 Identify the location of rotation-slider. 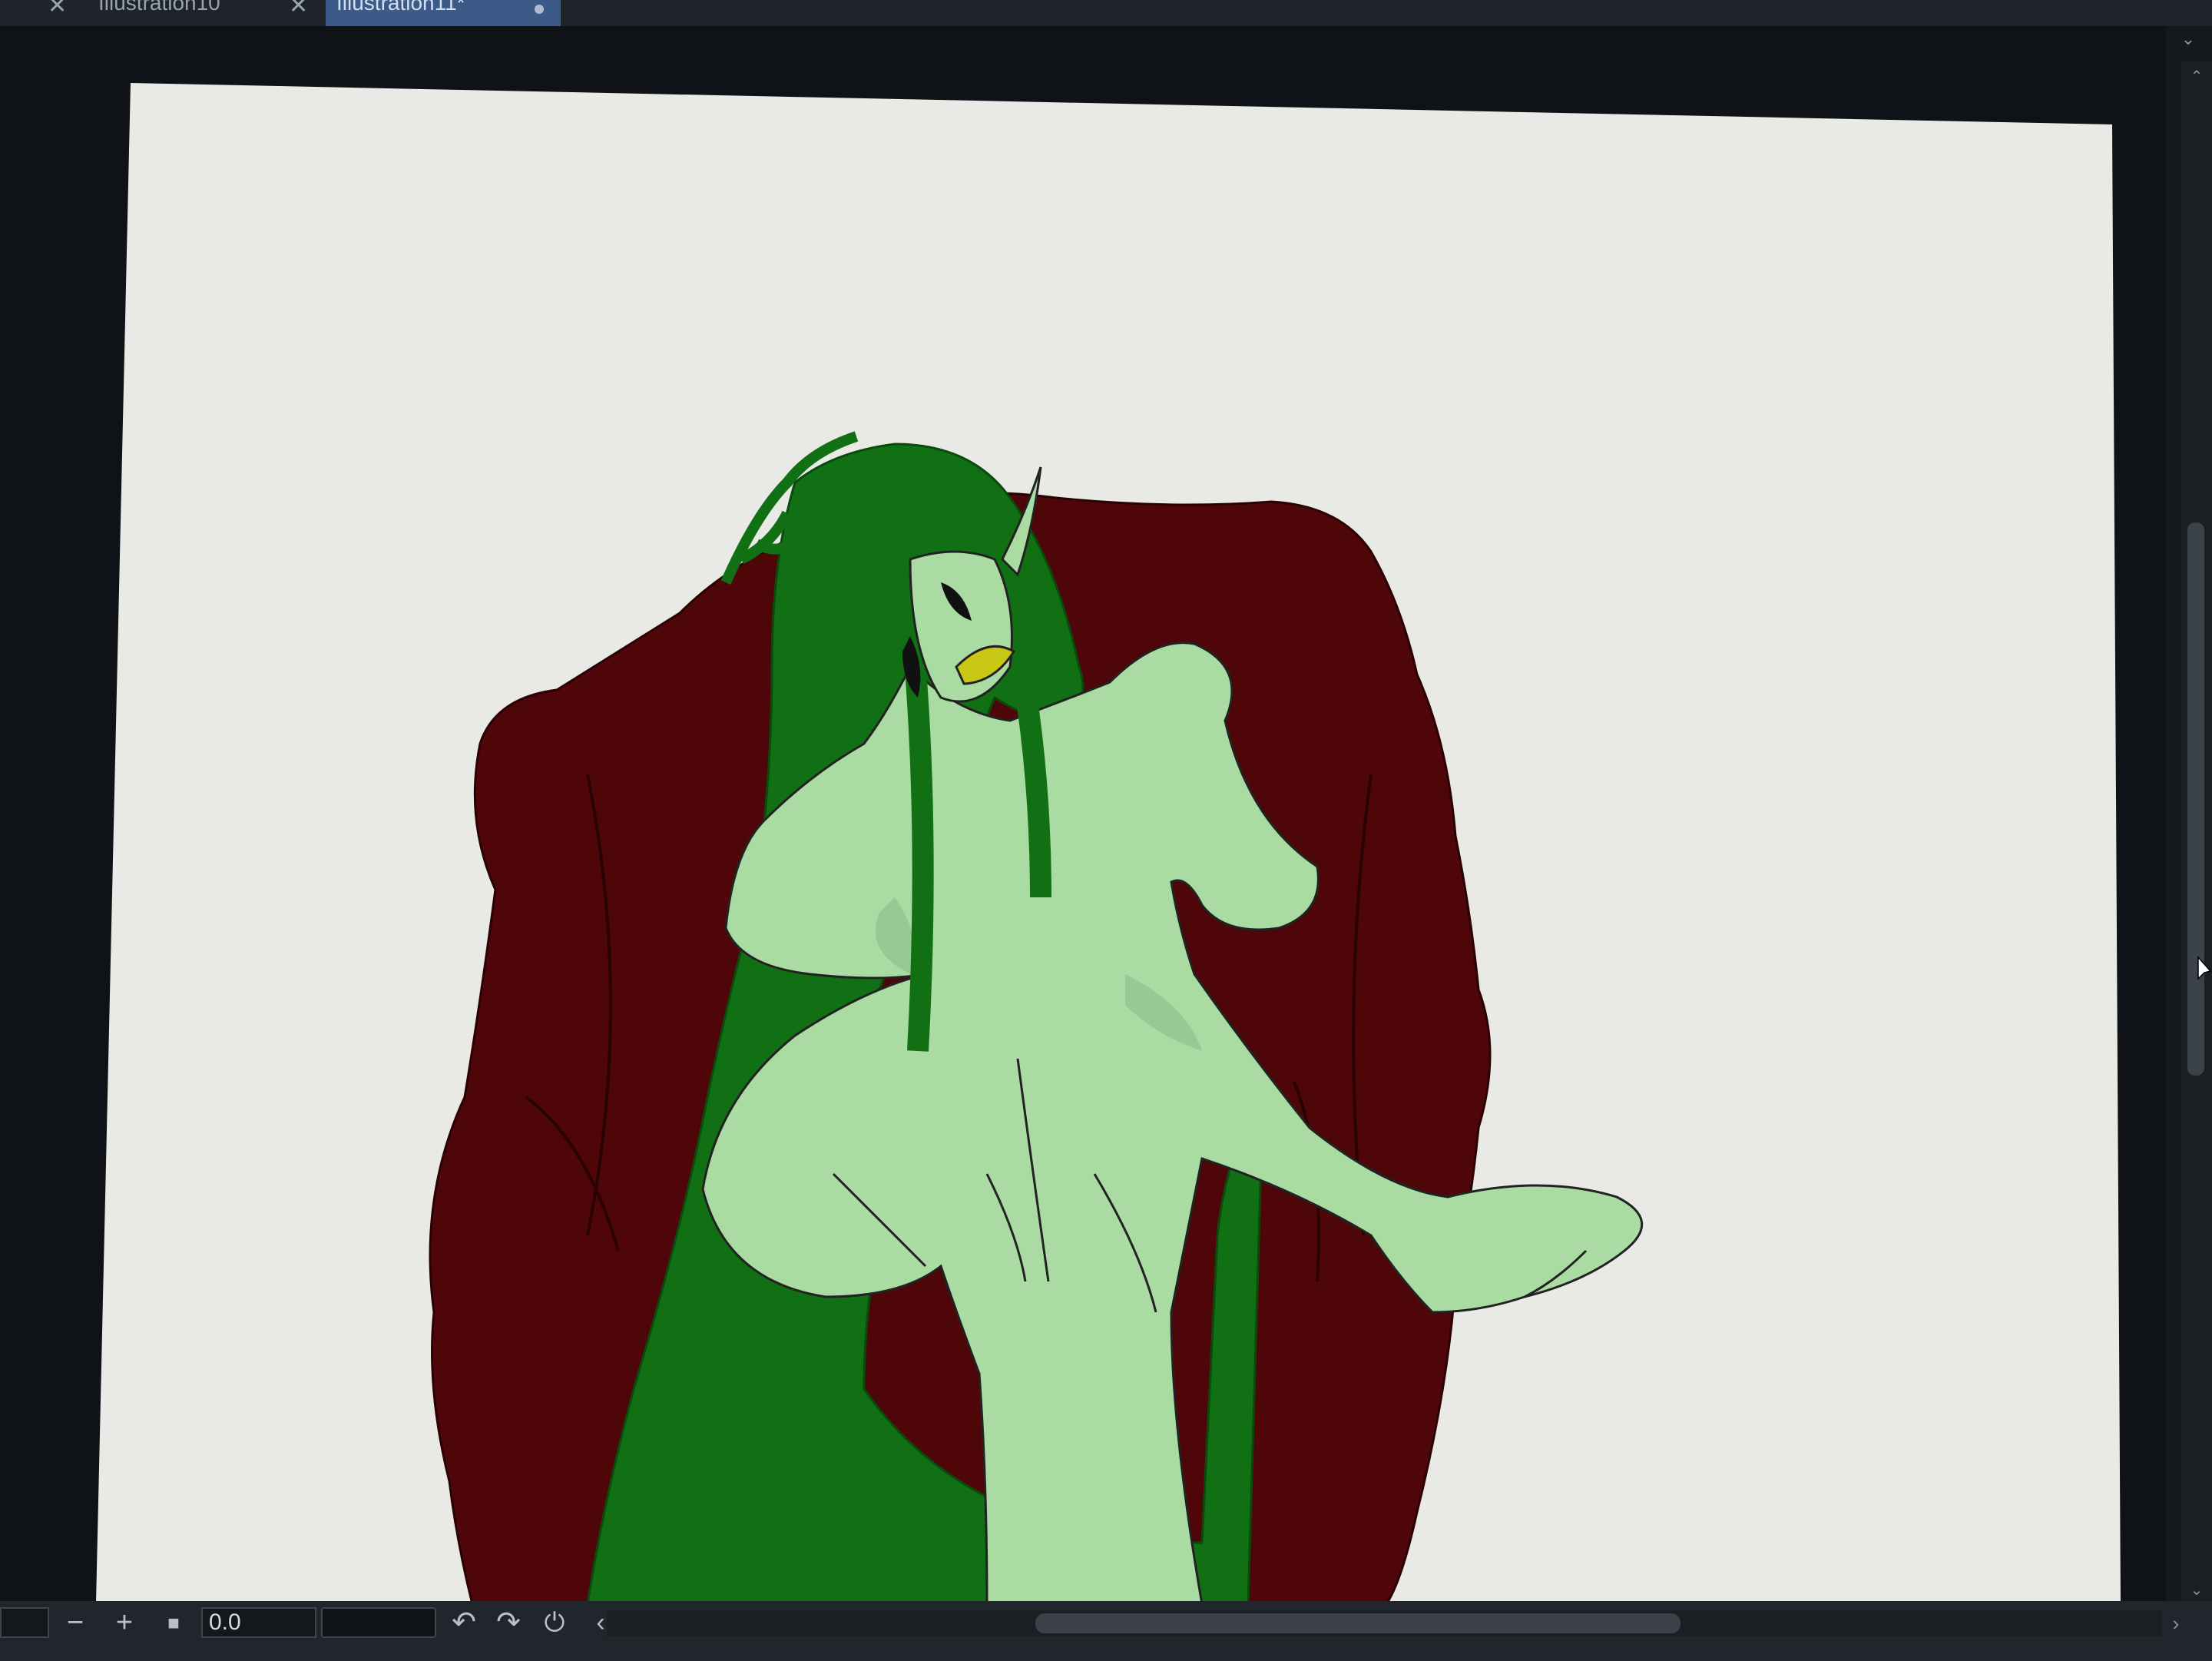
(379, 1622).